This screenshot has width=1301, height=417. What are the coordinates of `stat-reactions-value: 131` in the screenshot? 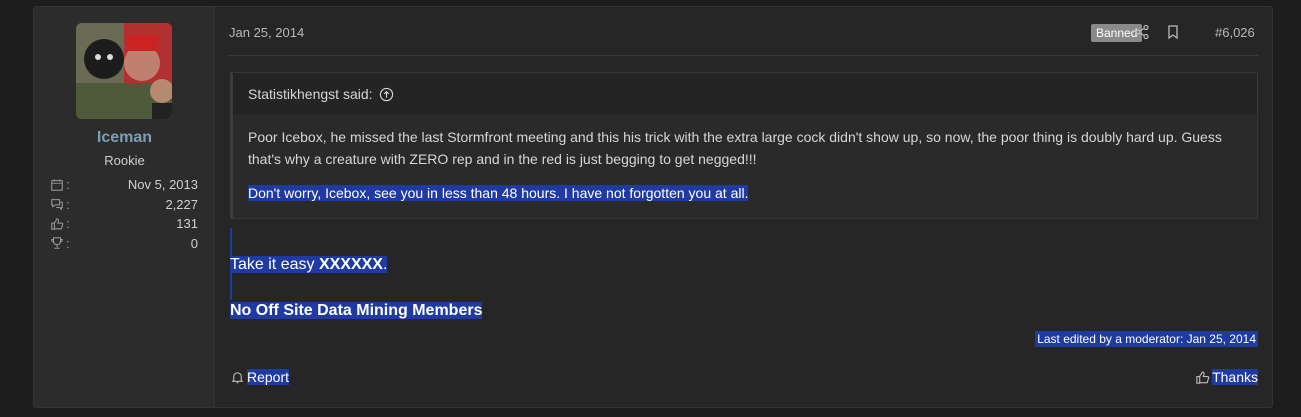 It's located at (187, 224).